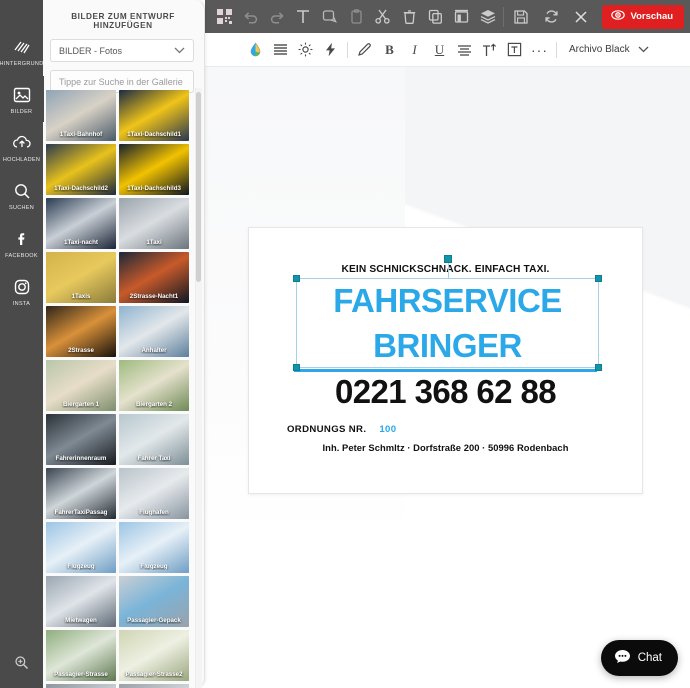 Image resolution: width=690 pixels, height=688 pixels. What do you see at coordinates (81, 350) in the screenshot?
I see `thumbnail-label: 2Strasse` at bounding box center [81, 350].